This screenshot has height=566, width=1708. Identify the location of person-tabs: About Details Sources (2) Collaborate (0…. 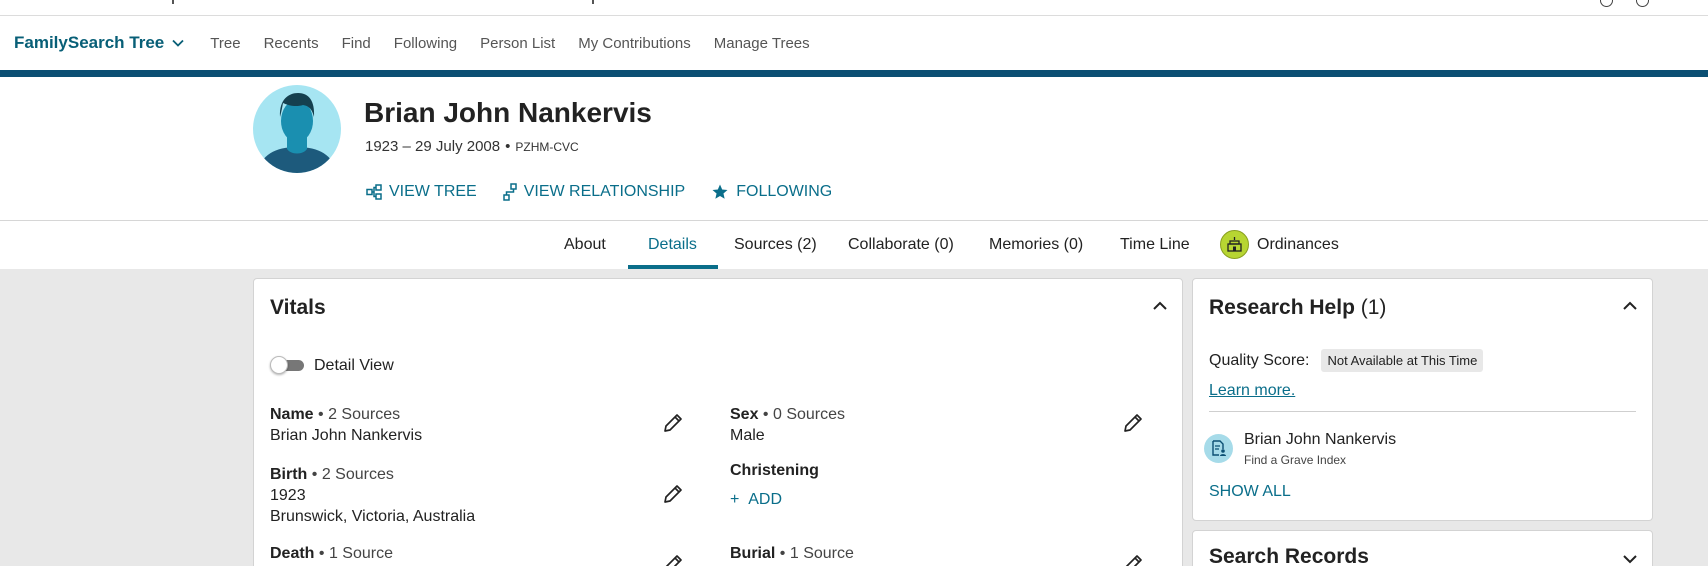
(854, 245).